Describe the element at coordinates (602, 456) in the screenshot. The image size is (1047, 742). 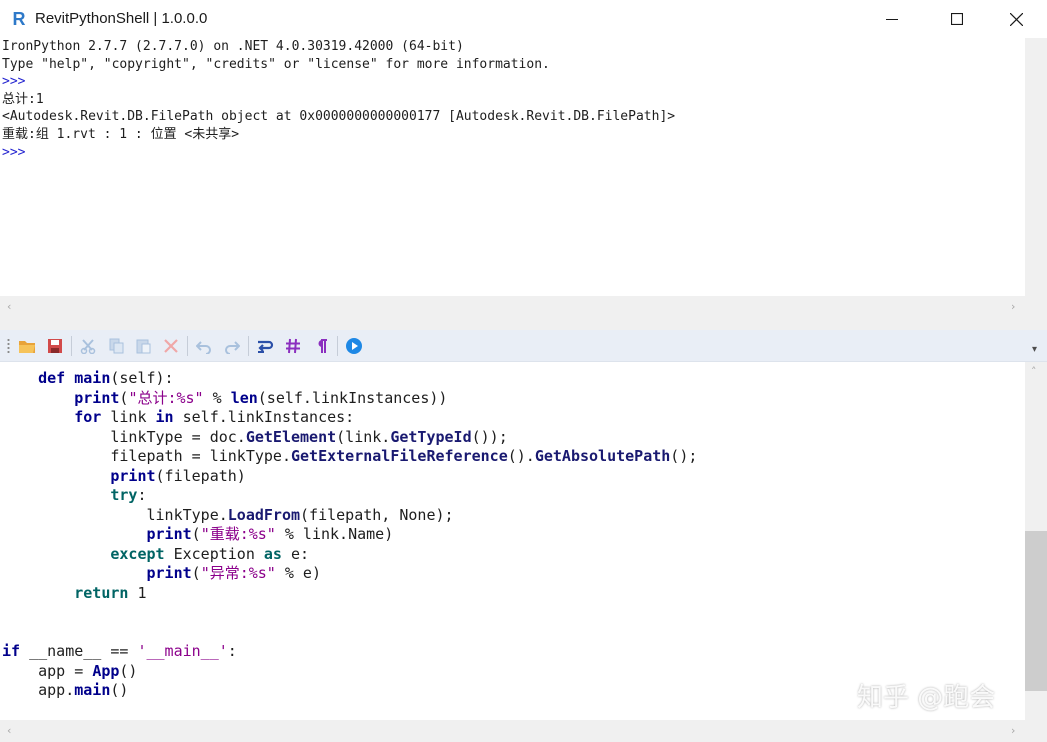
I see `code-token: GetAbsolutePath` at that location.